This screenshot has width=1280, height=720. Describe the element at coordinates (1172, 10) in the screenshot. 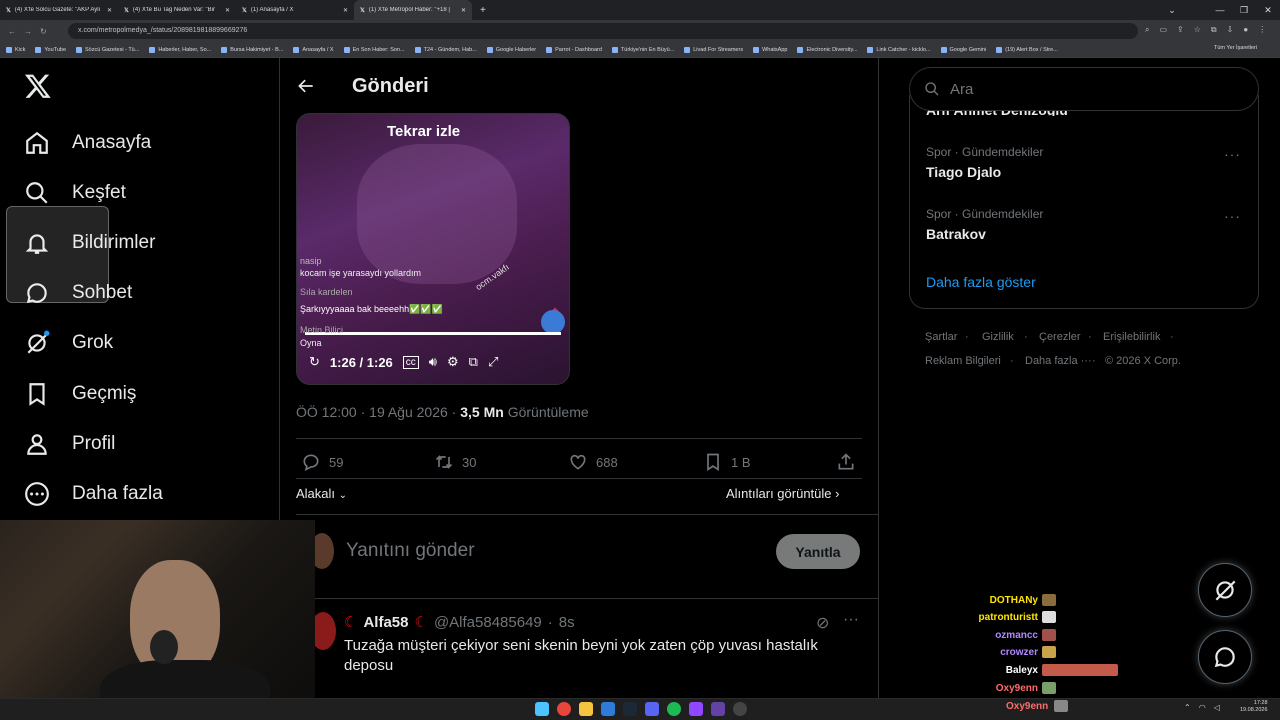

I see `tab-search-icon: ⌄` at that location.